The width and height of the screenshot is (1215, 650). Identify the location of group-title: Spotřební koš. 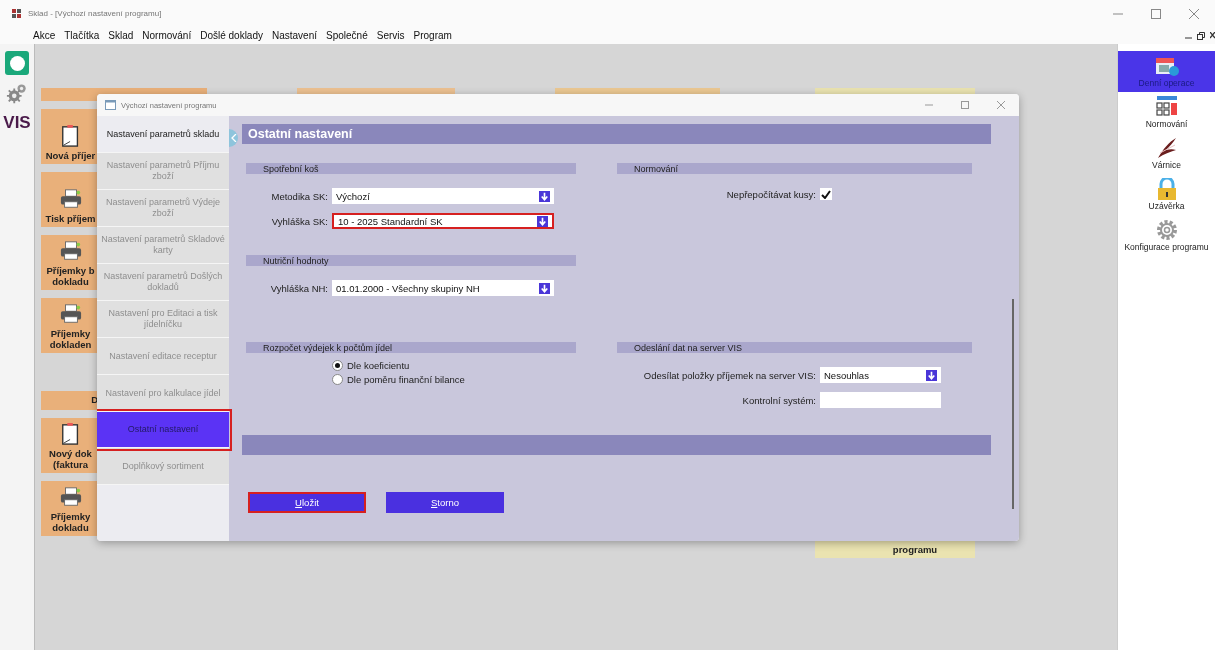
(291, 168).